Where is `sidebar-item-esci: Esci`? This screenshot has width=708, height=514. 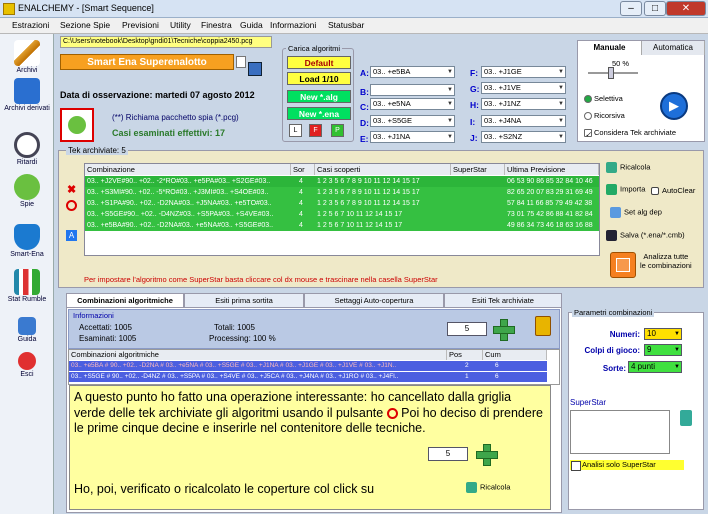
sidebar-item-esci: Esci is located at coordinates (27, 365).